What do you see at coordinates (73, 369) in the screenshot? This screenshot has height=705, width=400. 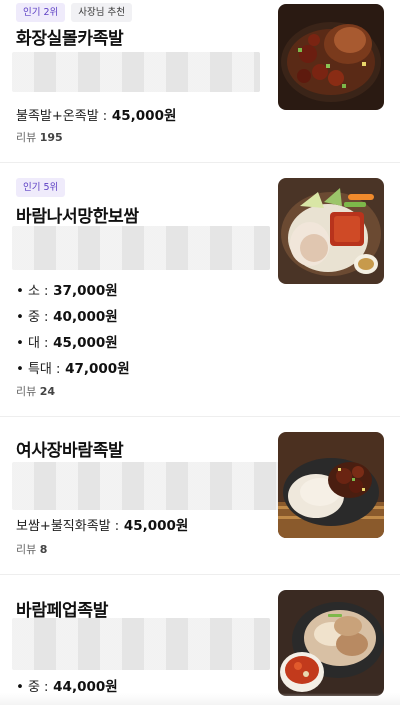 I see `price-row: • 특대 : 47,000원` at bounding box center [73, 369].